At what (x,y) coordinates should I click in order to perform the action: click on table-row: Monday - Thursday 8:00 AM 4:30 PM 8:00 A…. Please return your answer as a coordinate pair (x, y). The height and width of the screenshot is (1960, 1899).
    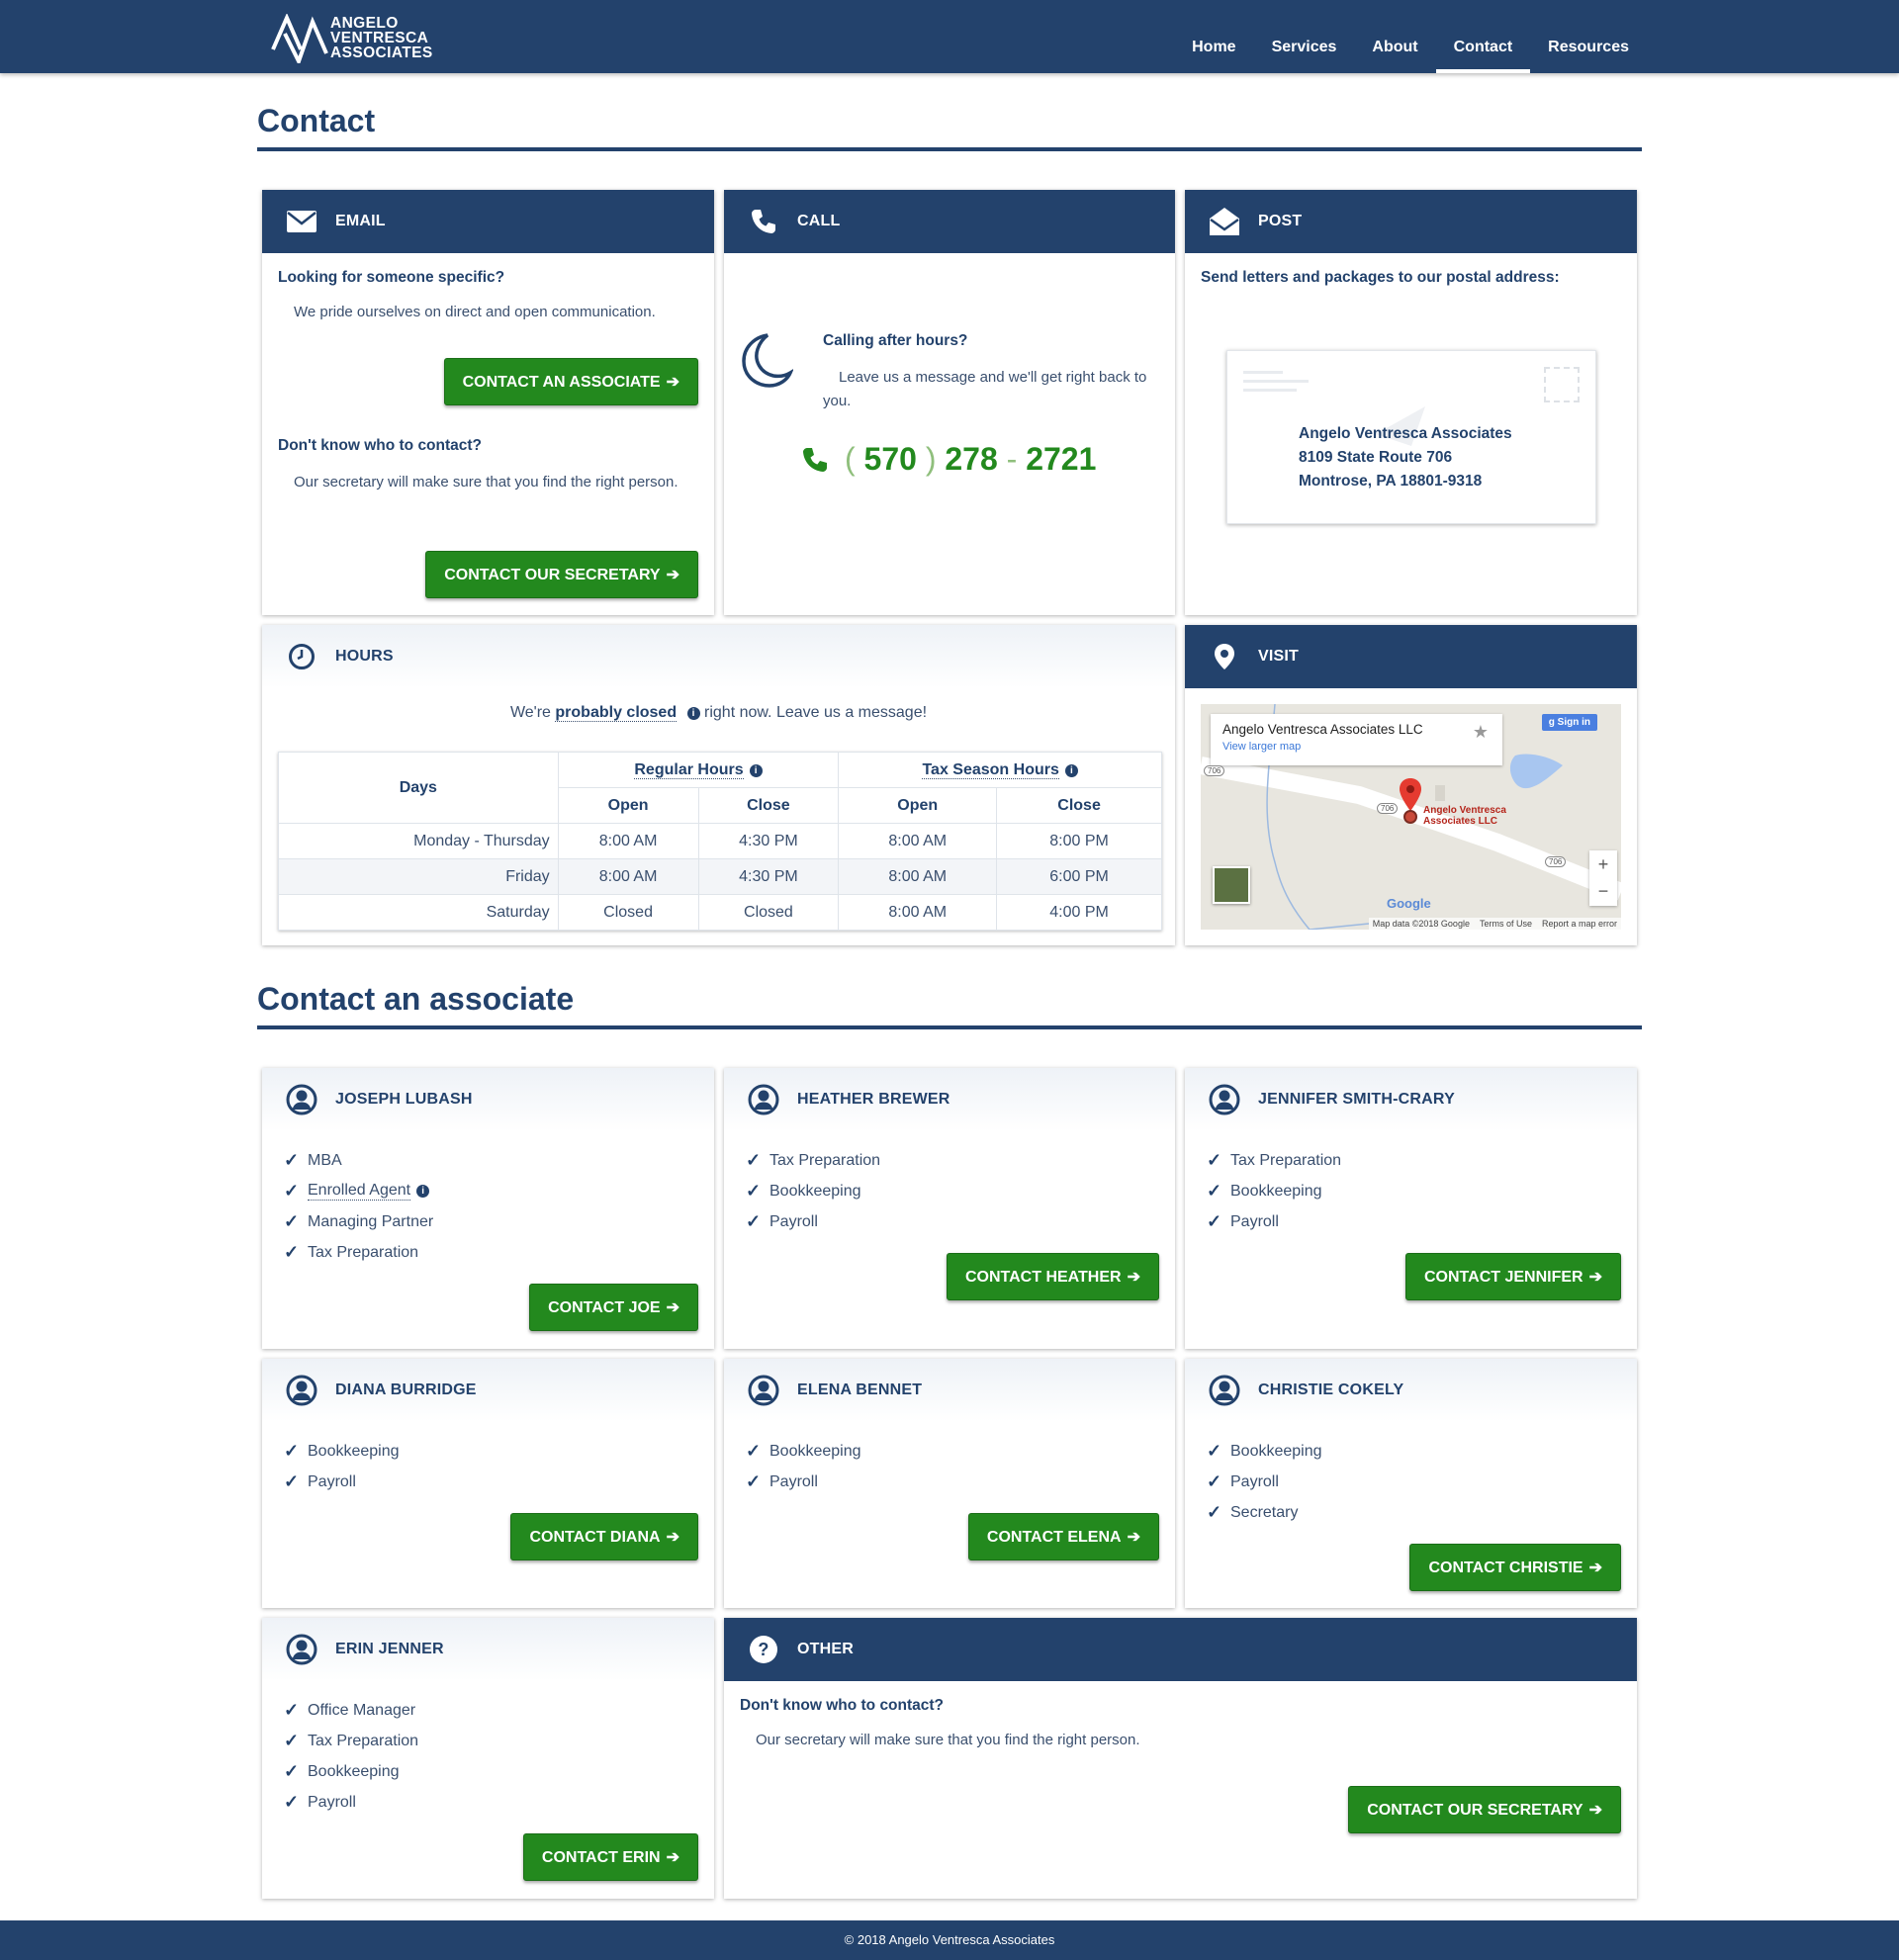
    Looking at the image, I should click on (720, 841).